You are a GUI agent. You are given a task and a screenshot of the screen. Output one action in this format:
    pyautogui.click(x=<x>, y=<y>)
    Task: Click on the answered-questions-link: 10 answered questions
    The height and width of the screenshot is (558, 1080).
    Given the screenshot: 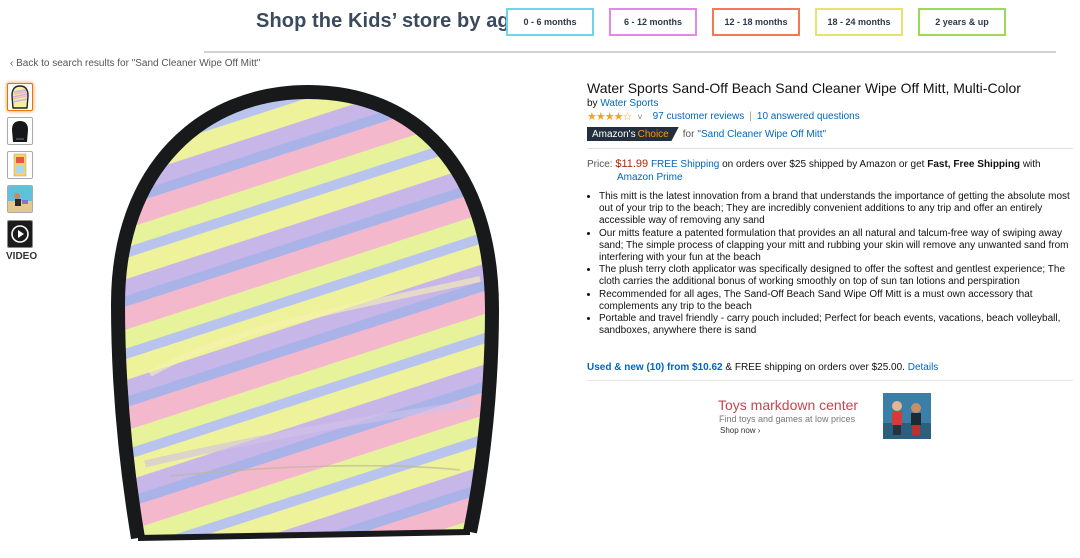 What is the action you would take?
    pyautogui.click(x=808, y=116)
    